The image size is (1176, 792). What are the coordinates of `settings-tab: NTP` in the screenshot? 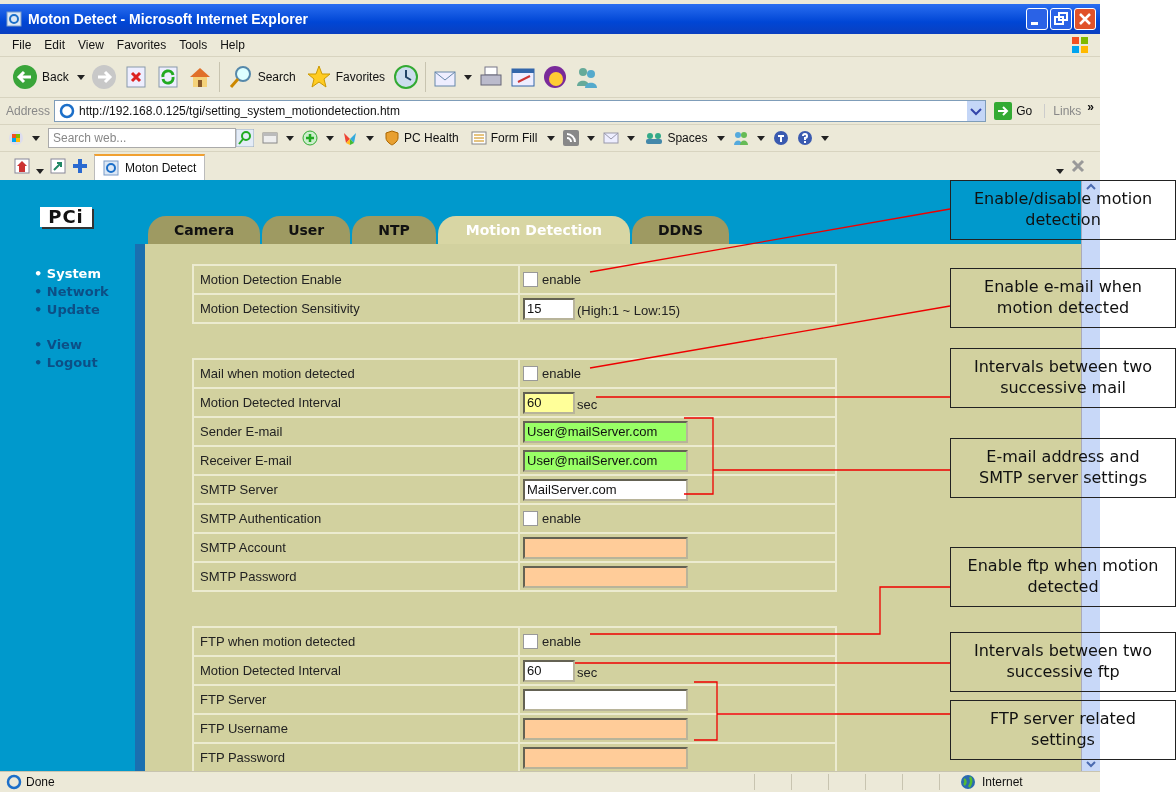 It's located at (394, 230).